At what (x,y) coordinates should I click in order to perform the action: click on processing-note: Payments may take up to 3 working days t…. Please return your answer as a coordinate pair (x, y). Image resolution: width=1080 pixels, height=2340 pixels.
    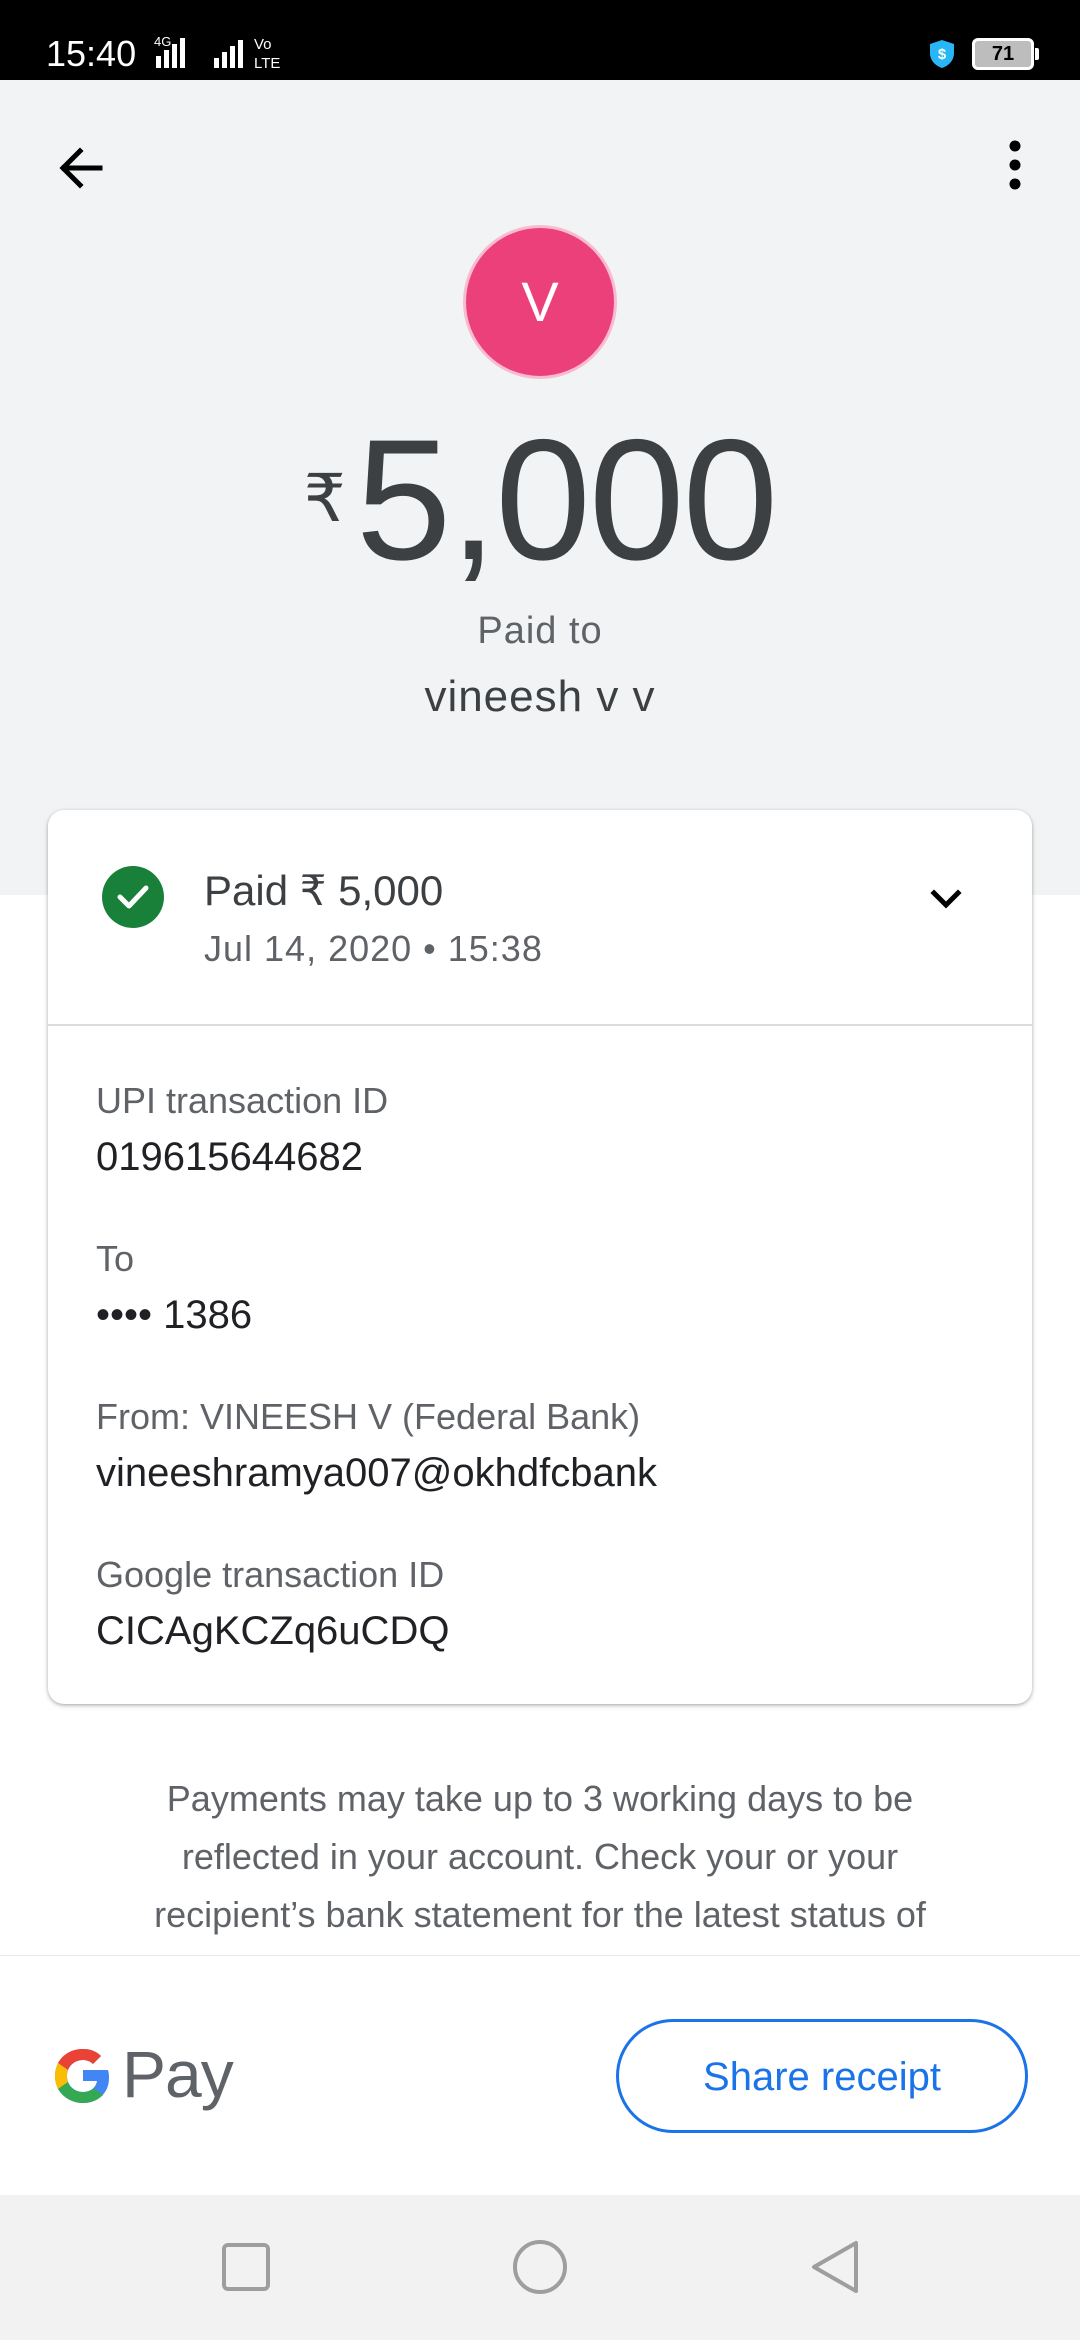
    Looking at the image, I should click on (540, 1856).